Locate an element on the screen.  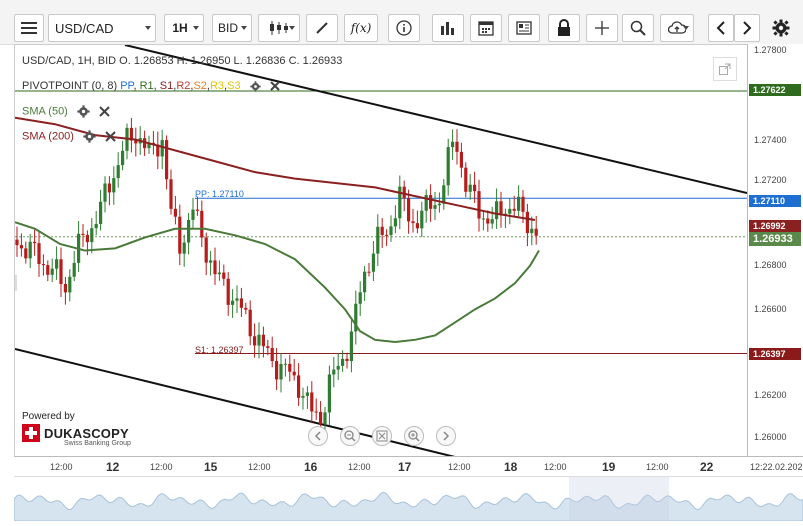
sma200-legend: SMA (200) is located at coordinates (69, 136).